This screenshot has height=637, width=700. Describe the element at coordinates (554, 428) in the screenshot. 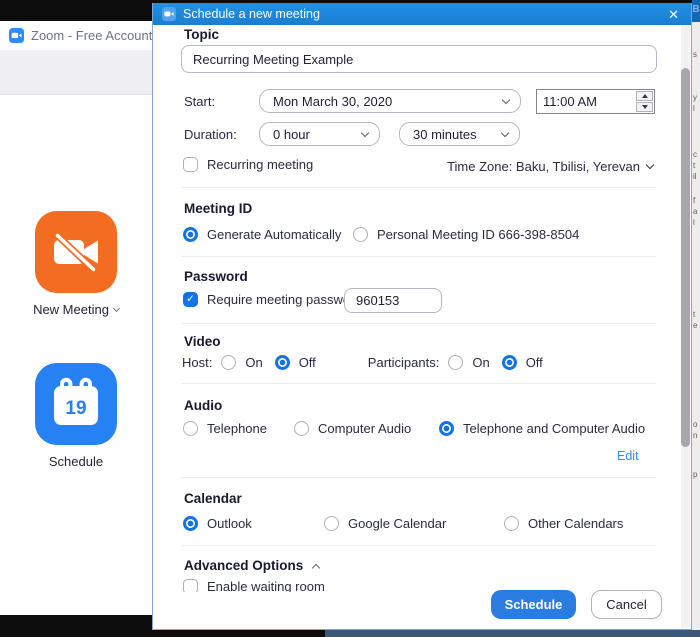

I see `option-label: Telephone and Computer Audio` at that location.